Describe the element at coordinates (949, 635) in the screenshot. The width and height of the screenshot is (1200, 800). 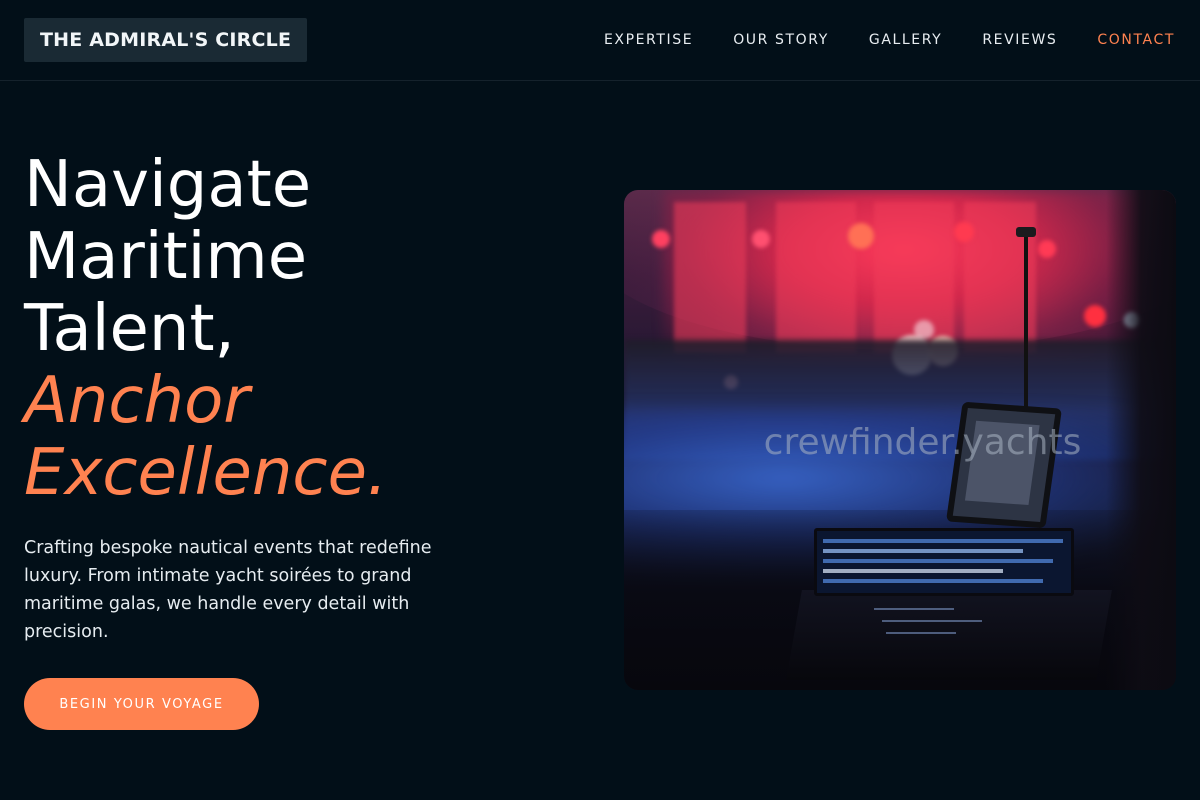
I see `console-desk` at that location.